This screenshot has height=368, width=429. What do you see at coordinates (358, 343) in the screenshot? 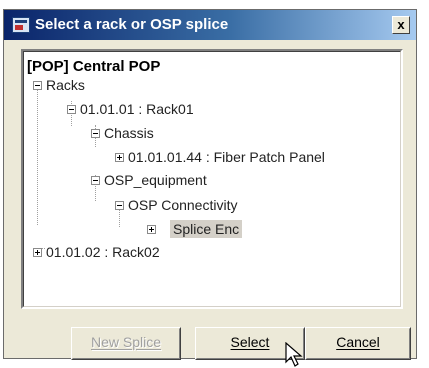
I see `cancel-button: Cancel` at bounding box center [358, 343].